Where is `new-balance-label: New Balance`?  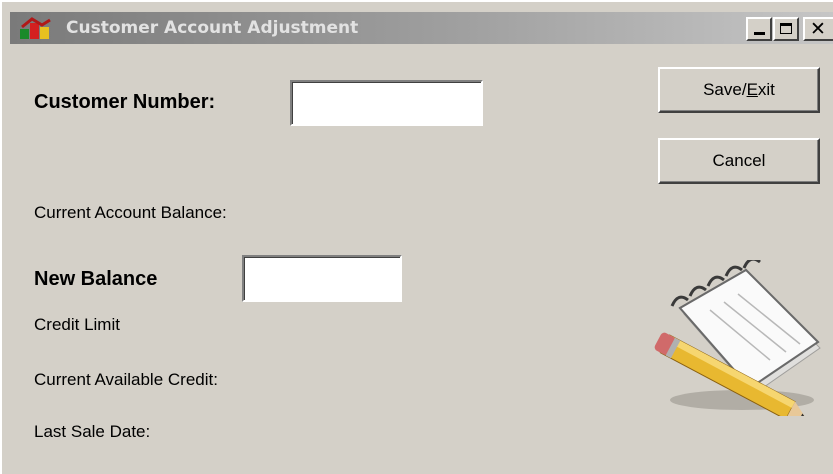 new-balance-label: New Balance is located at coordinates (96, 279).